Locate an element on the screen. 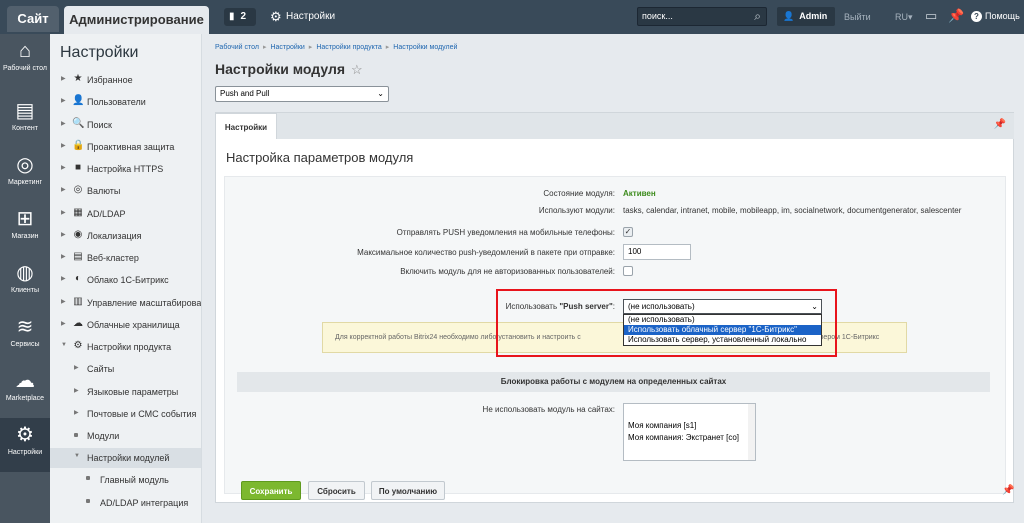 The height and width of the screenshot is (523, 1024). menu-item-localization: ▶ ◉ Локализация is located at coordinates (125, 236).